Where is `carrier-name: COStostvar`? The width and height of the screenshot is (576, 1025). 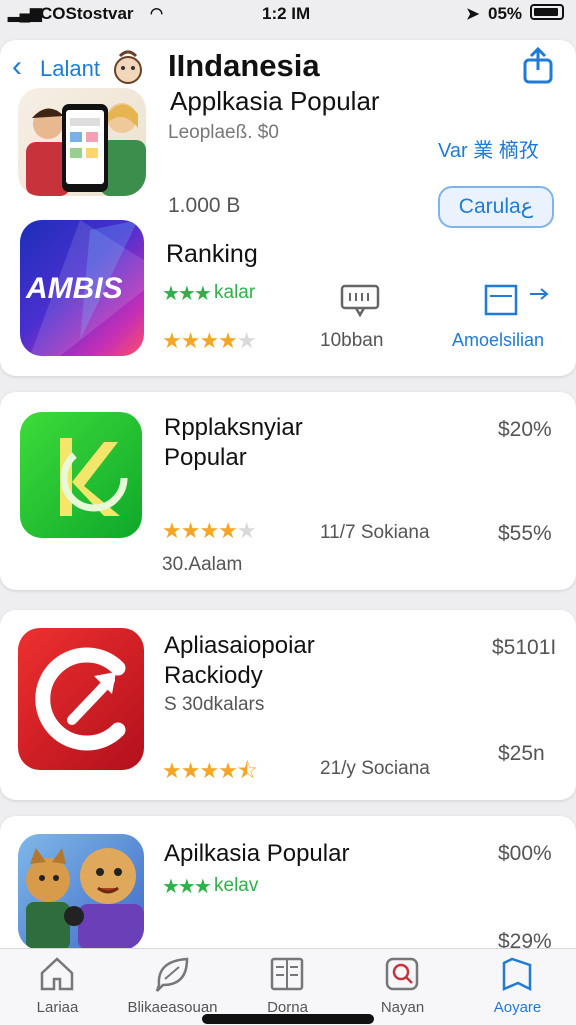 carrier-name: COStostvar is located at coordinates (87, 13).